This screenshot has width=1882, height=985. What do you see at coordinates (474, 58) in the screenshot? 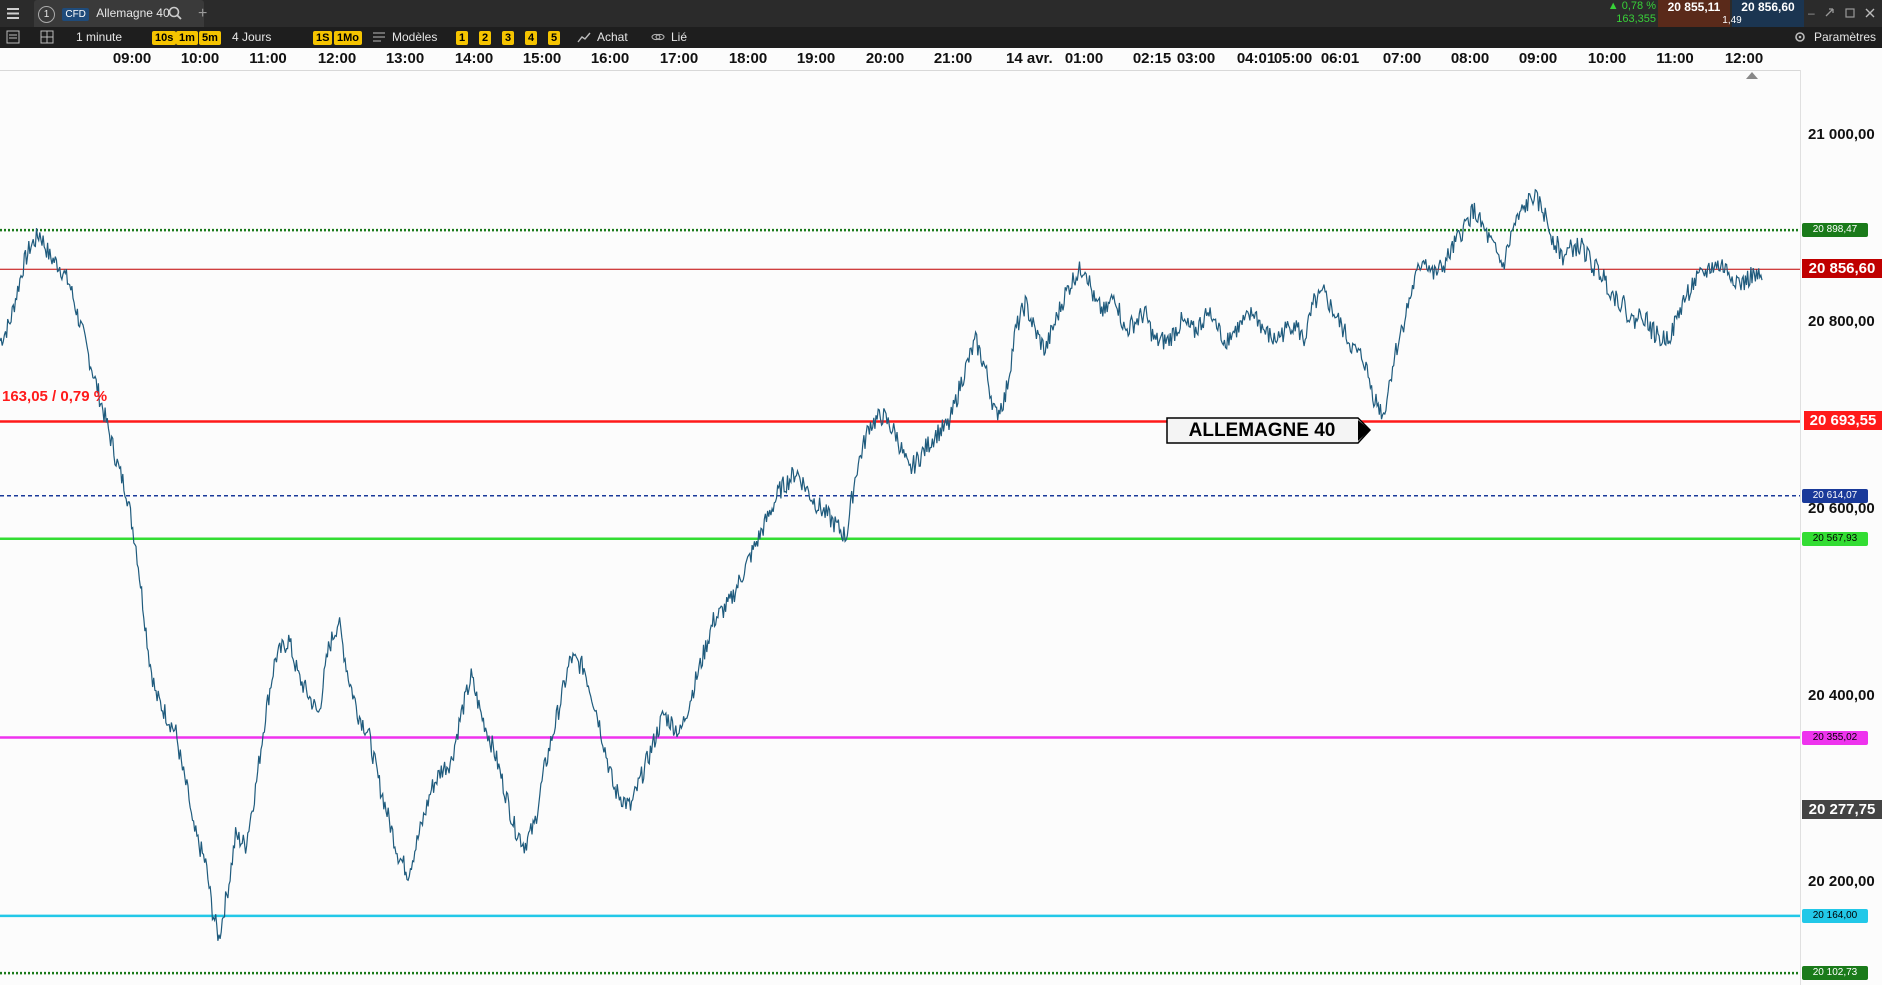
I see `x-tick-label: 14:00` at bounding box center [474, 58].